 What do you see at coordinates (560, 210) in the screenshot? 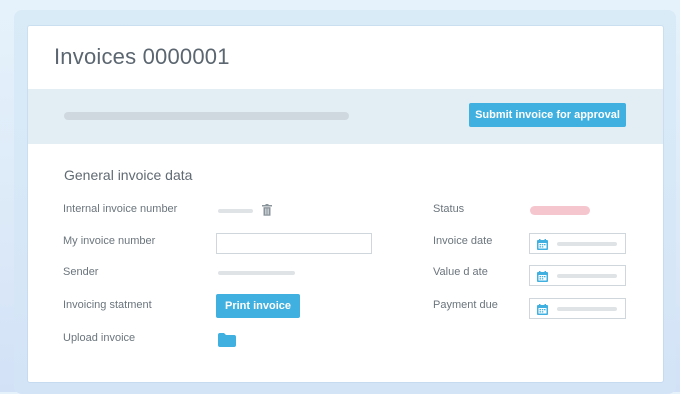
I see `status-badge` at bounding box center [560, 210].